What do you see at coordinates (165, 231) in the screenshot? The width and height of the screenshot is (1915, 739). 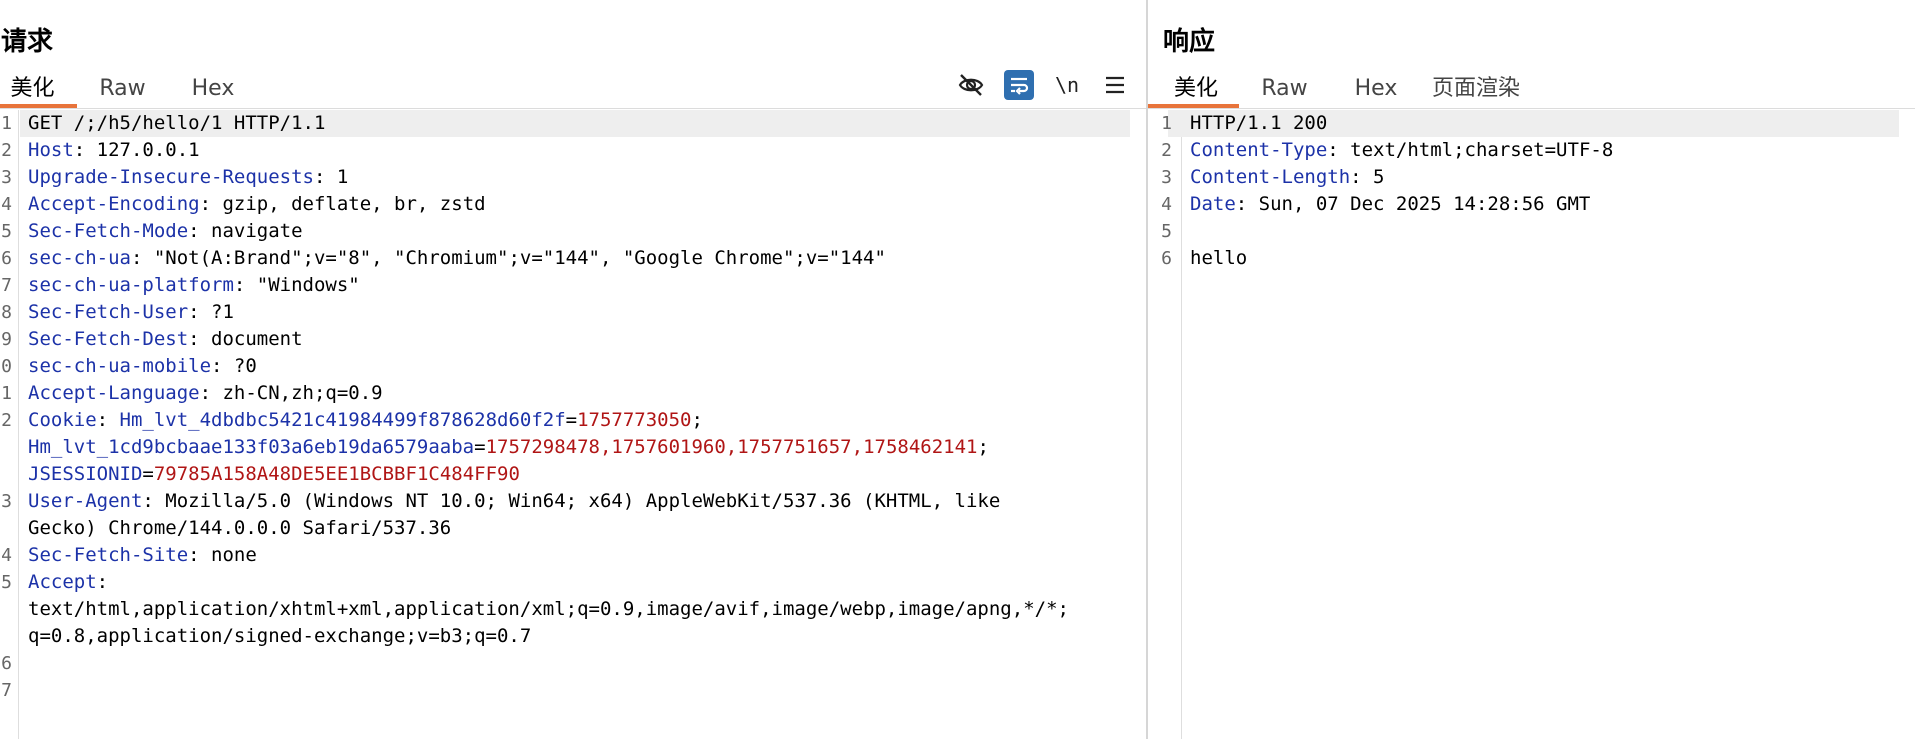 I see `line-content: Sec-Fetch-Mode: navigate` at bounding box center [165, 231].